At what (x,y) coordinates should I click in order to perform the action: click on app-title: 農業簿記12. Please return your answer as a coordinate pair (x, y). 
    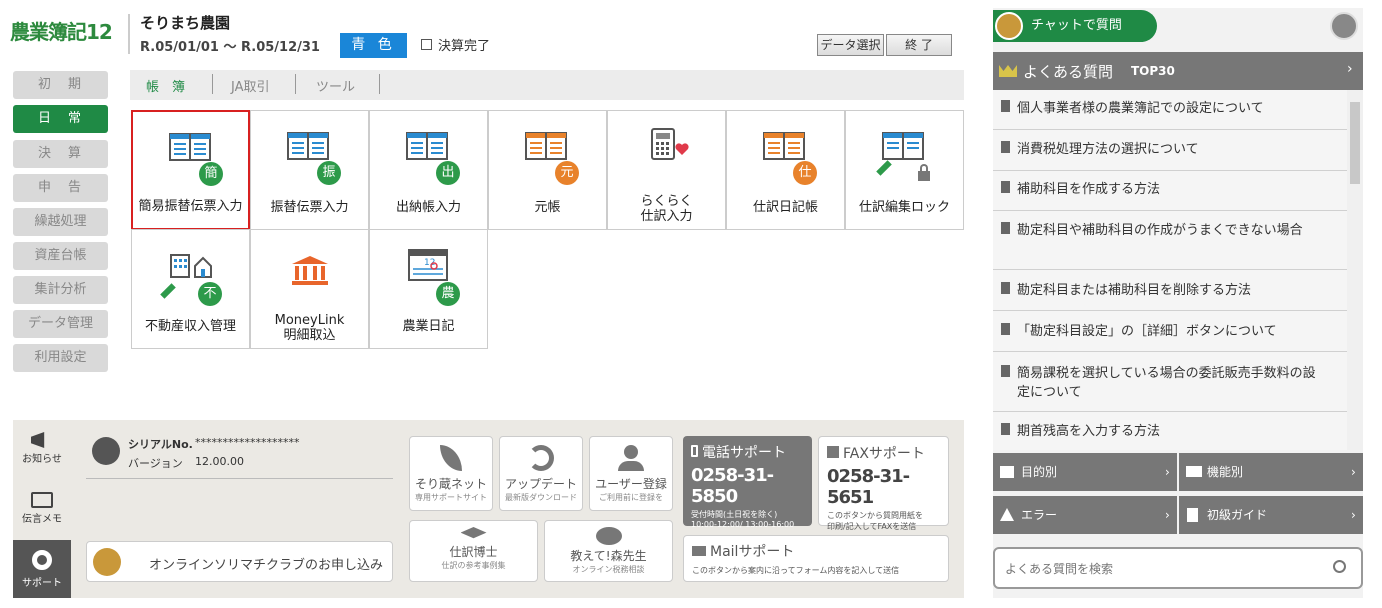
    Looking at the image, I should click on (61, 32).